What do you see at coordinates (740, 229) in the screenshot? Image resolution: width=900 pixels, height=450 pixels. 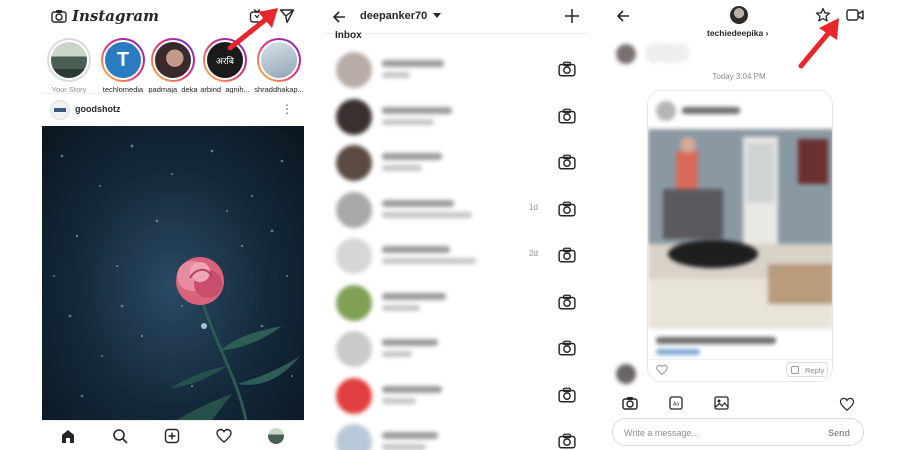 I see `shared-video` at bounding box center [740, 229].